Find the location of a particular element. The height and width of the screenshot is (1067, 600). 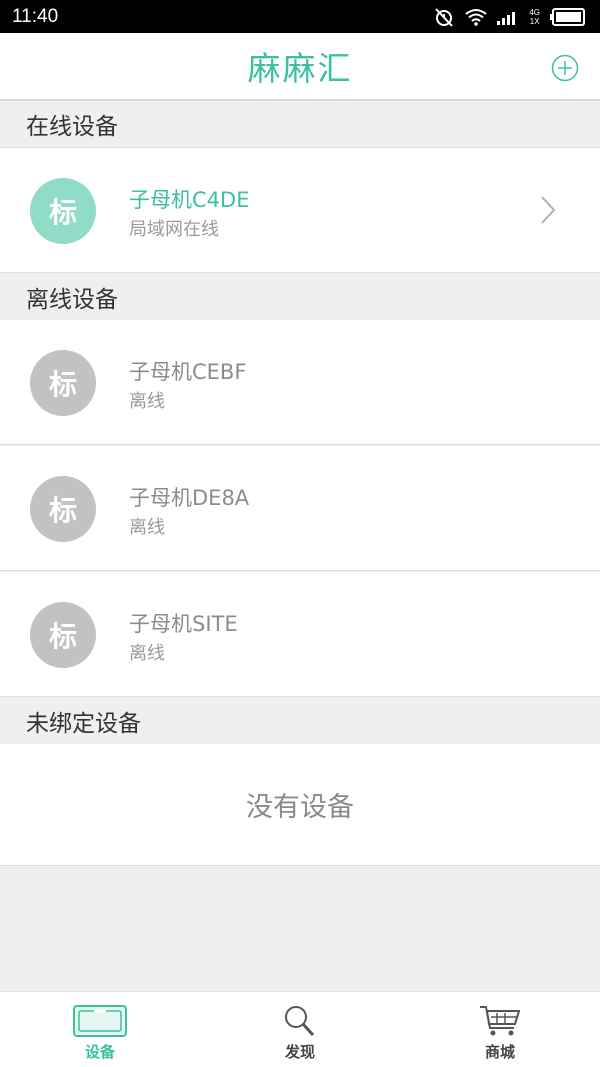

signal-icon is located at coordinates (508, 17).